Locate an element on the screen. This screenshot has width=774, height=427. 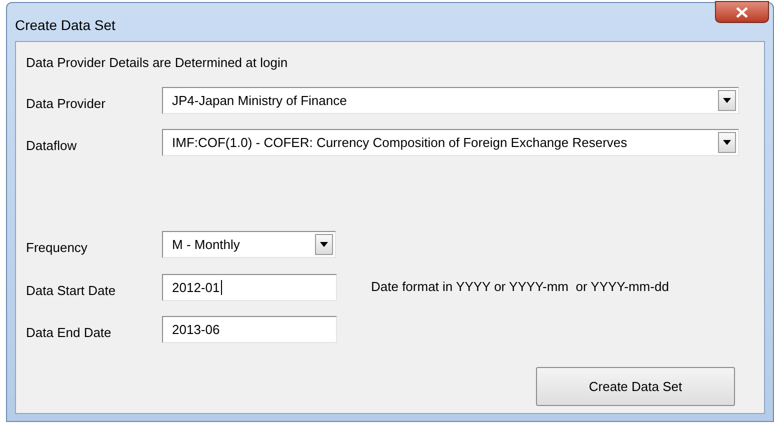
field-label: Data End Date is located at coordinates (69, 333).